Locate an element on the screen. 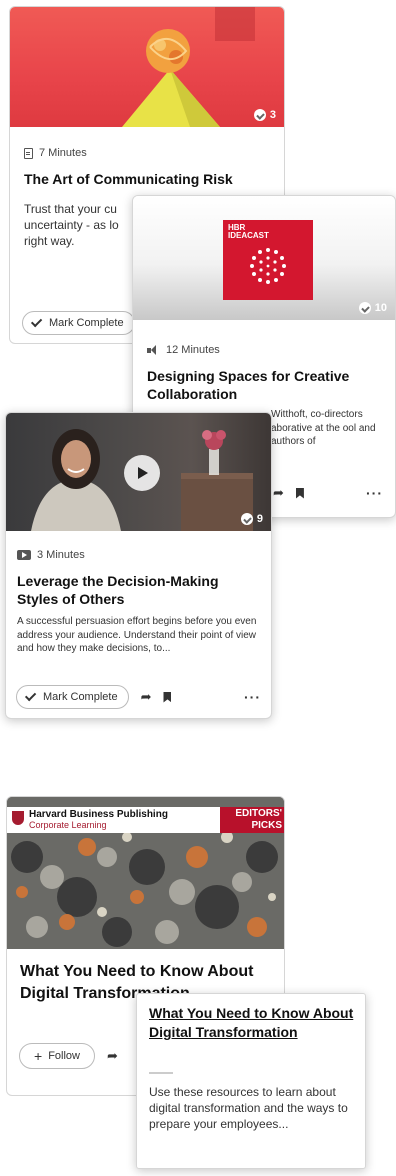 Image resolution: width=396 pixels, height=1176 pixels. card-title: The Art of Communicating Risk is located at coordinates (149, 180).